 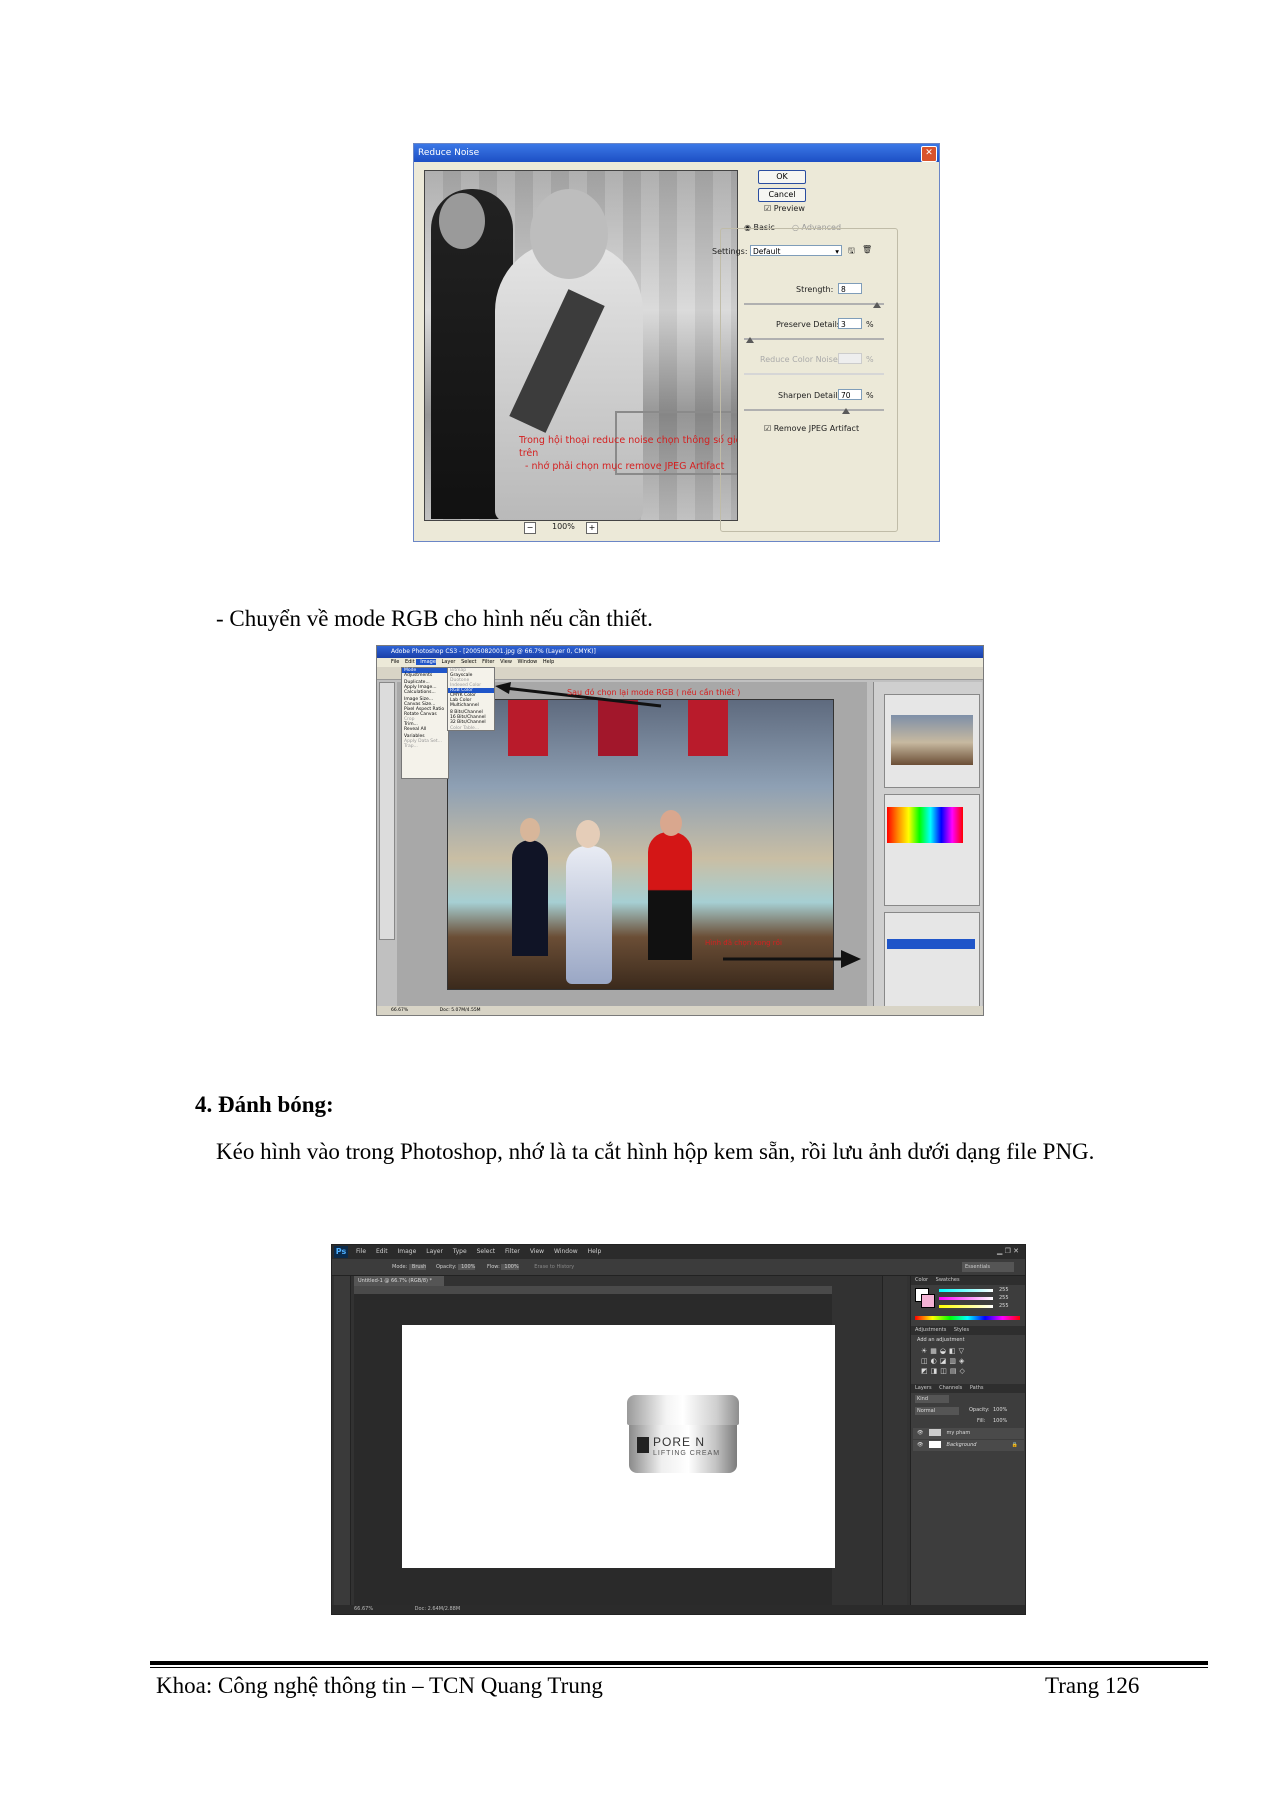 What do you see at coordinates (1014, 1445) in the screenshot?
I see `lock-icon: 🔒` at bounding box center [1014, 1445].